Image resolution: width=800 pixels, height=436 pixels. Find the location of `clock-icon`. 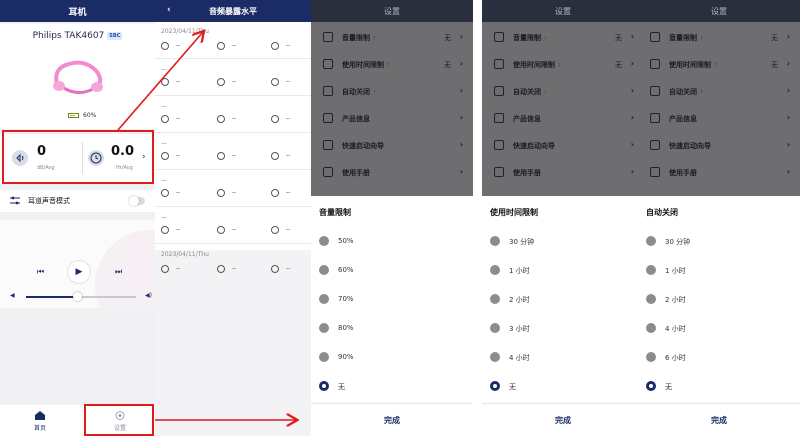

clock-icon is located at coordinates (165, 193).